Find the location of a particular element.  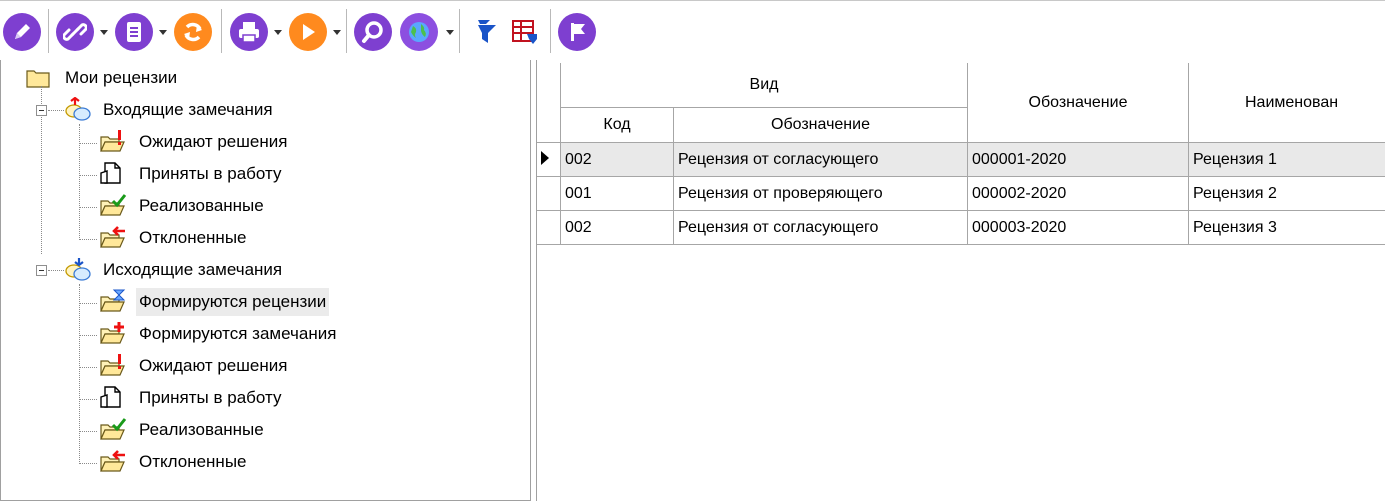

table-report-icon is located at coordinates (525, 32).